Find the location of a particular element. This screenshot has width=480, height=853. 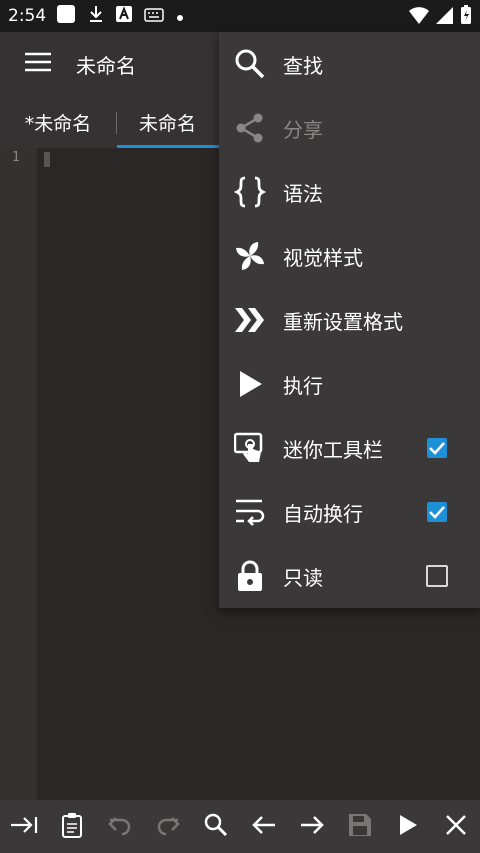

menu-item-label: 执行 is located at coordinates (303, 385).